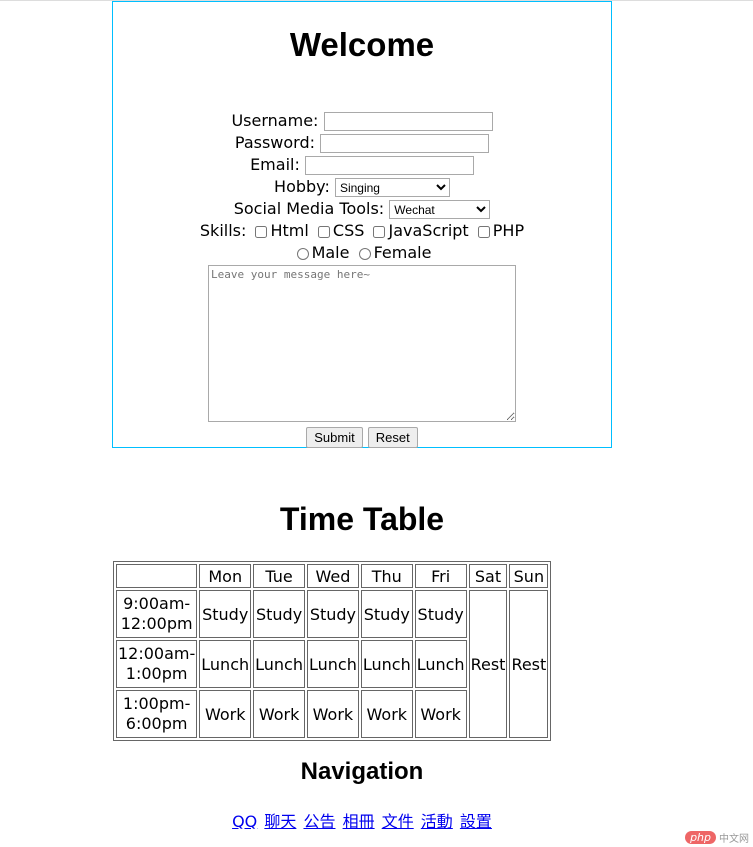 Image resolution: width=753 pixels, height=847 pixels. What do you see at coordinates (392, 437) in the screenshot?
I see `reset-button: Reset` at bounding box center [392, 437].